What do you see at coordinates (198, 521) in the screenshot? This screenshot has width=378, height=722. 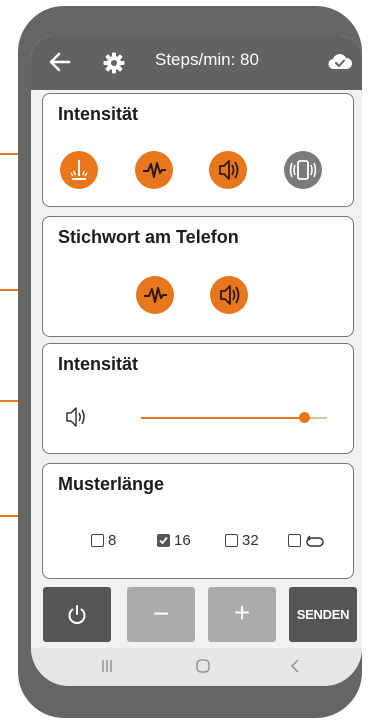 I see `pattern-length-card: Musterlänge 8 16 32` at bounding box center [198, 521].